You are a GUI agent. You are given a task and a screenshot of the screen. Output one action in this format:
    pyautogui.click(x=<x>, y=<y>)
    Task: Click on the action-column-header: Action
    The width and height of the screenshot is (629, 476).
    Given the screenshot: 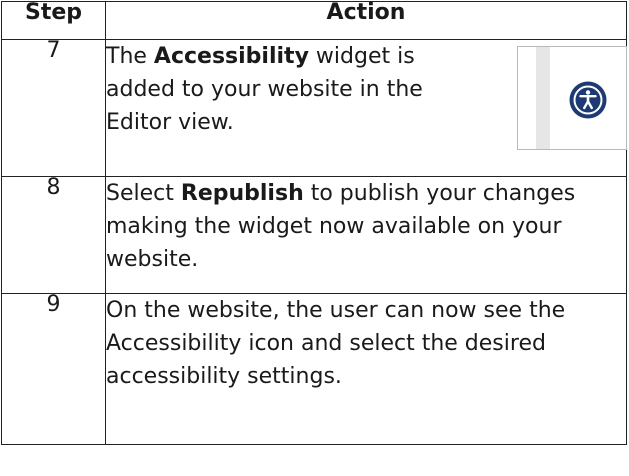 What is the action you would take?
    pyautogui.click(x=366, y=20)
    